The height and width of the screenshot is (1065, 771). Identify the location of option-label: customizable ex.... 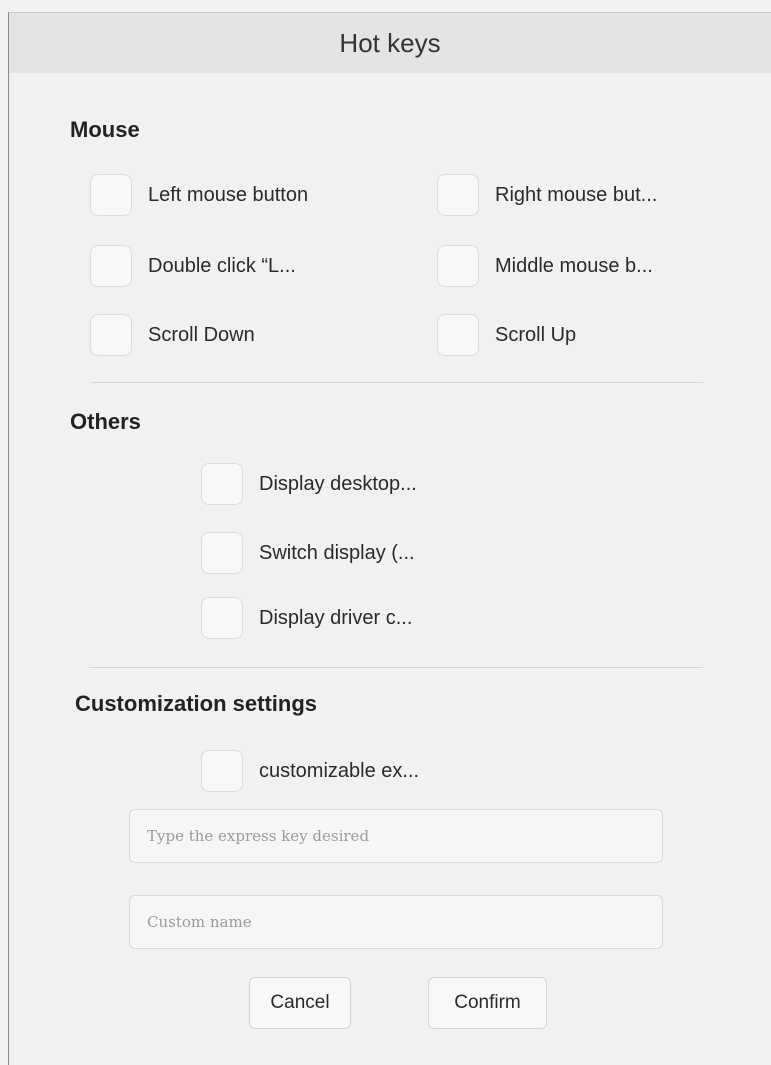
(339, 770).